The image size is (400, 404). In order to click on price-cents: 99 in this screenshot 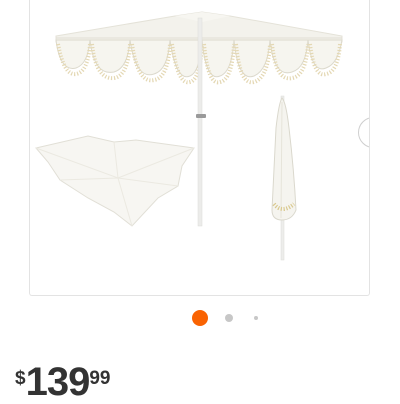, I will do `click(100, 378)`.